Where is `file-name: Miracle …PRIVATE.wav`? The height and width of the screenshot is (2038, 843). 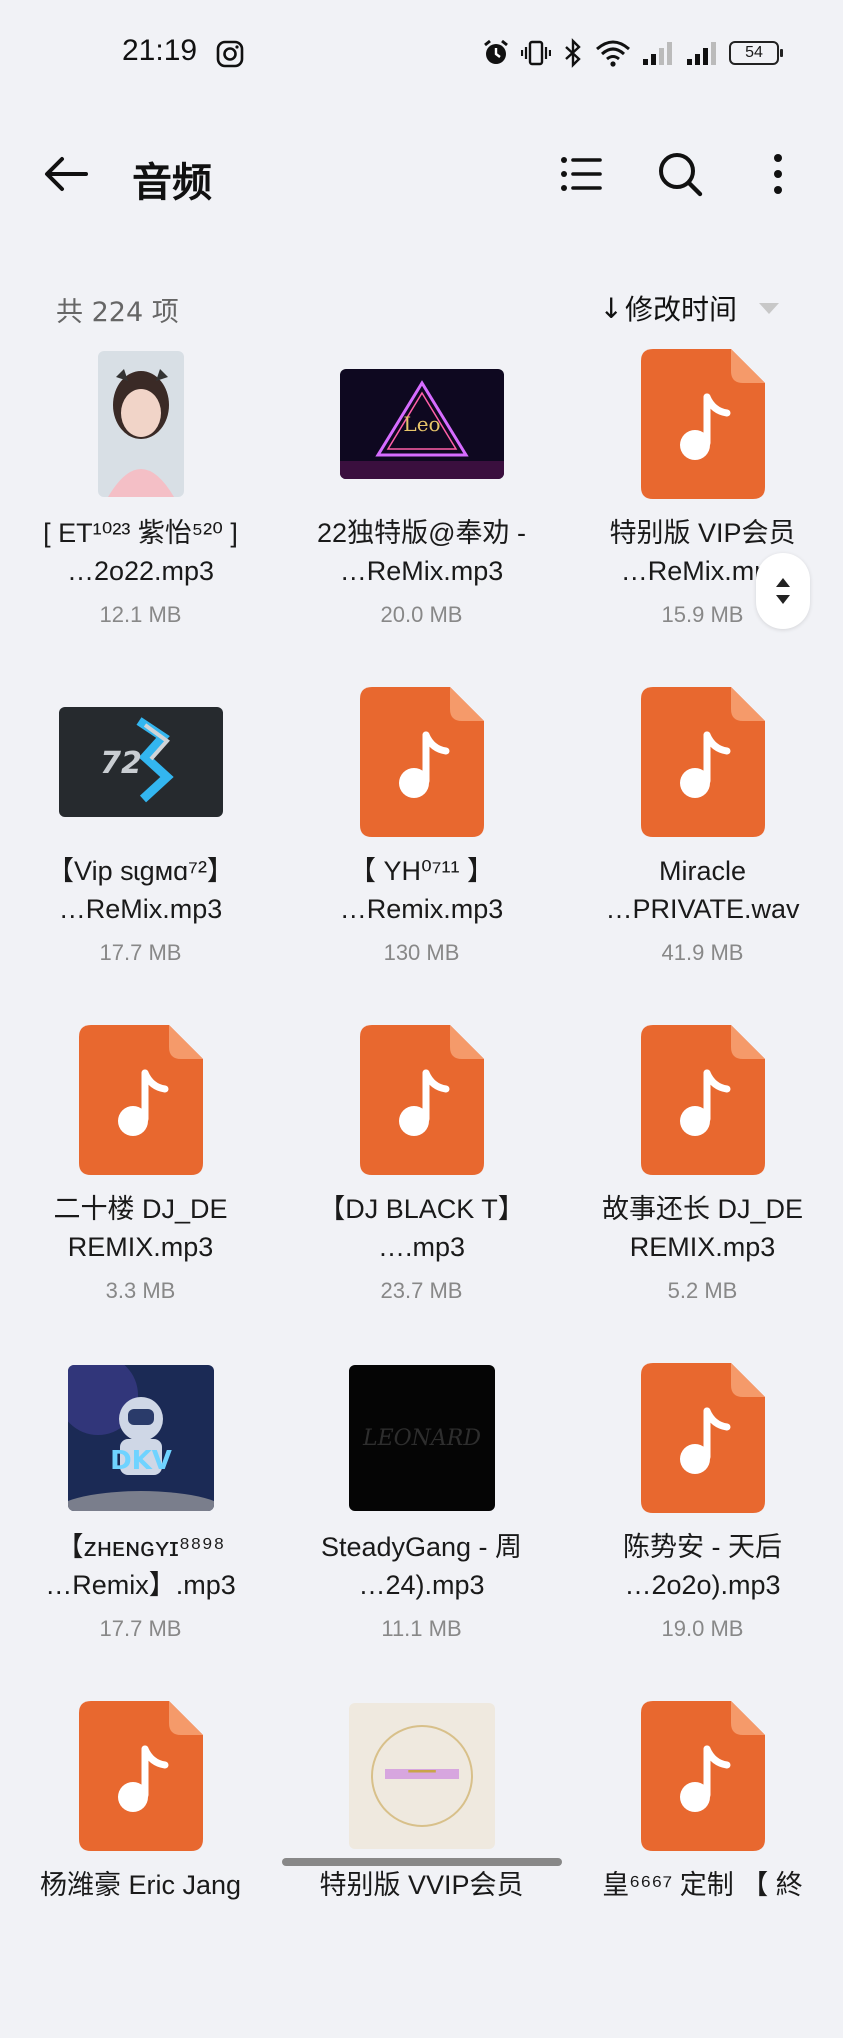
file-name: Miracle …PRIVATE.wav is located at coordinates (702, 890).